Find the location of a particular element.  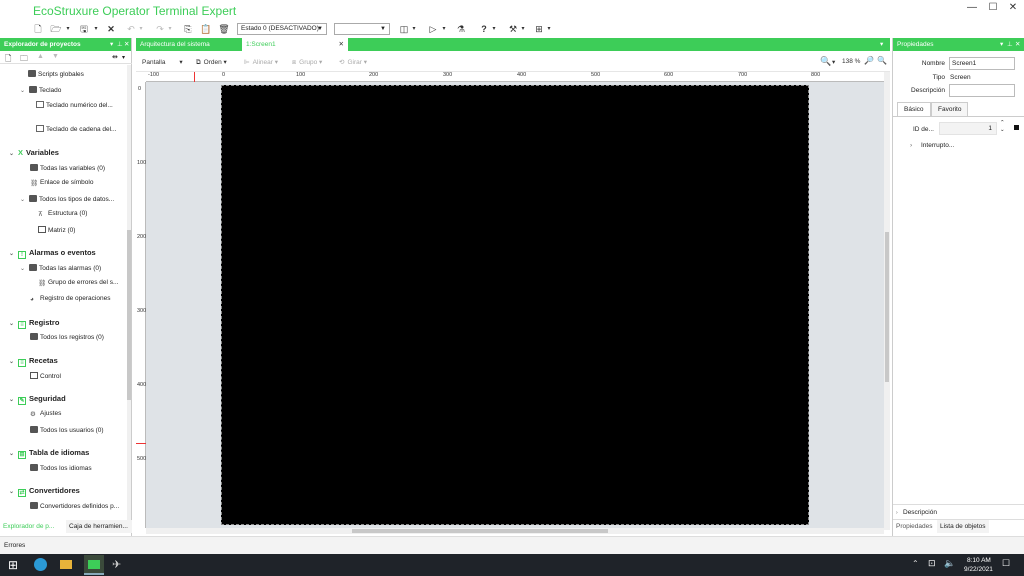

network-icon: ⊡ is located at coordinates (932, 563).